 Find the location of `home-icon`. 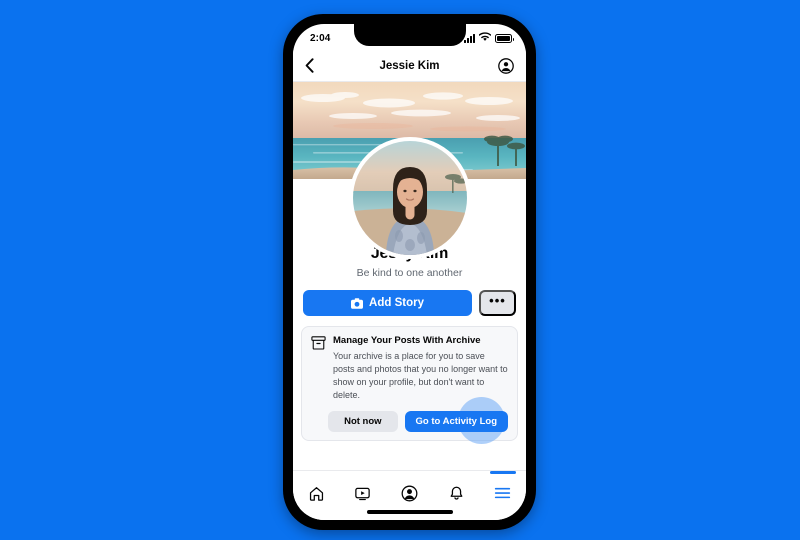

home-icon is located at coordinates (316, 493).